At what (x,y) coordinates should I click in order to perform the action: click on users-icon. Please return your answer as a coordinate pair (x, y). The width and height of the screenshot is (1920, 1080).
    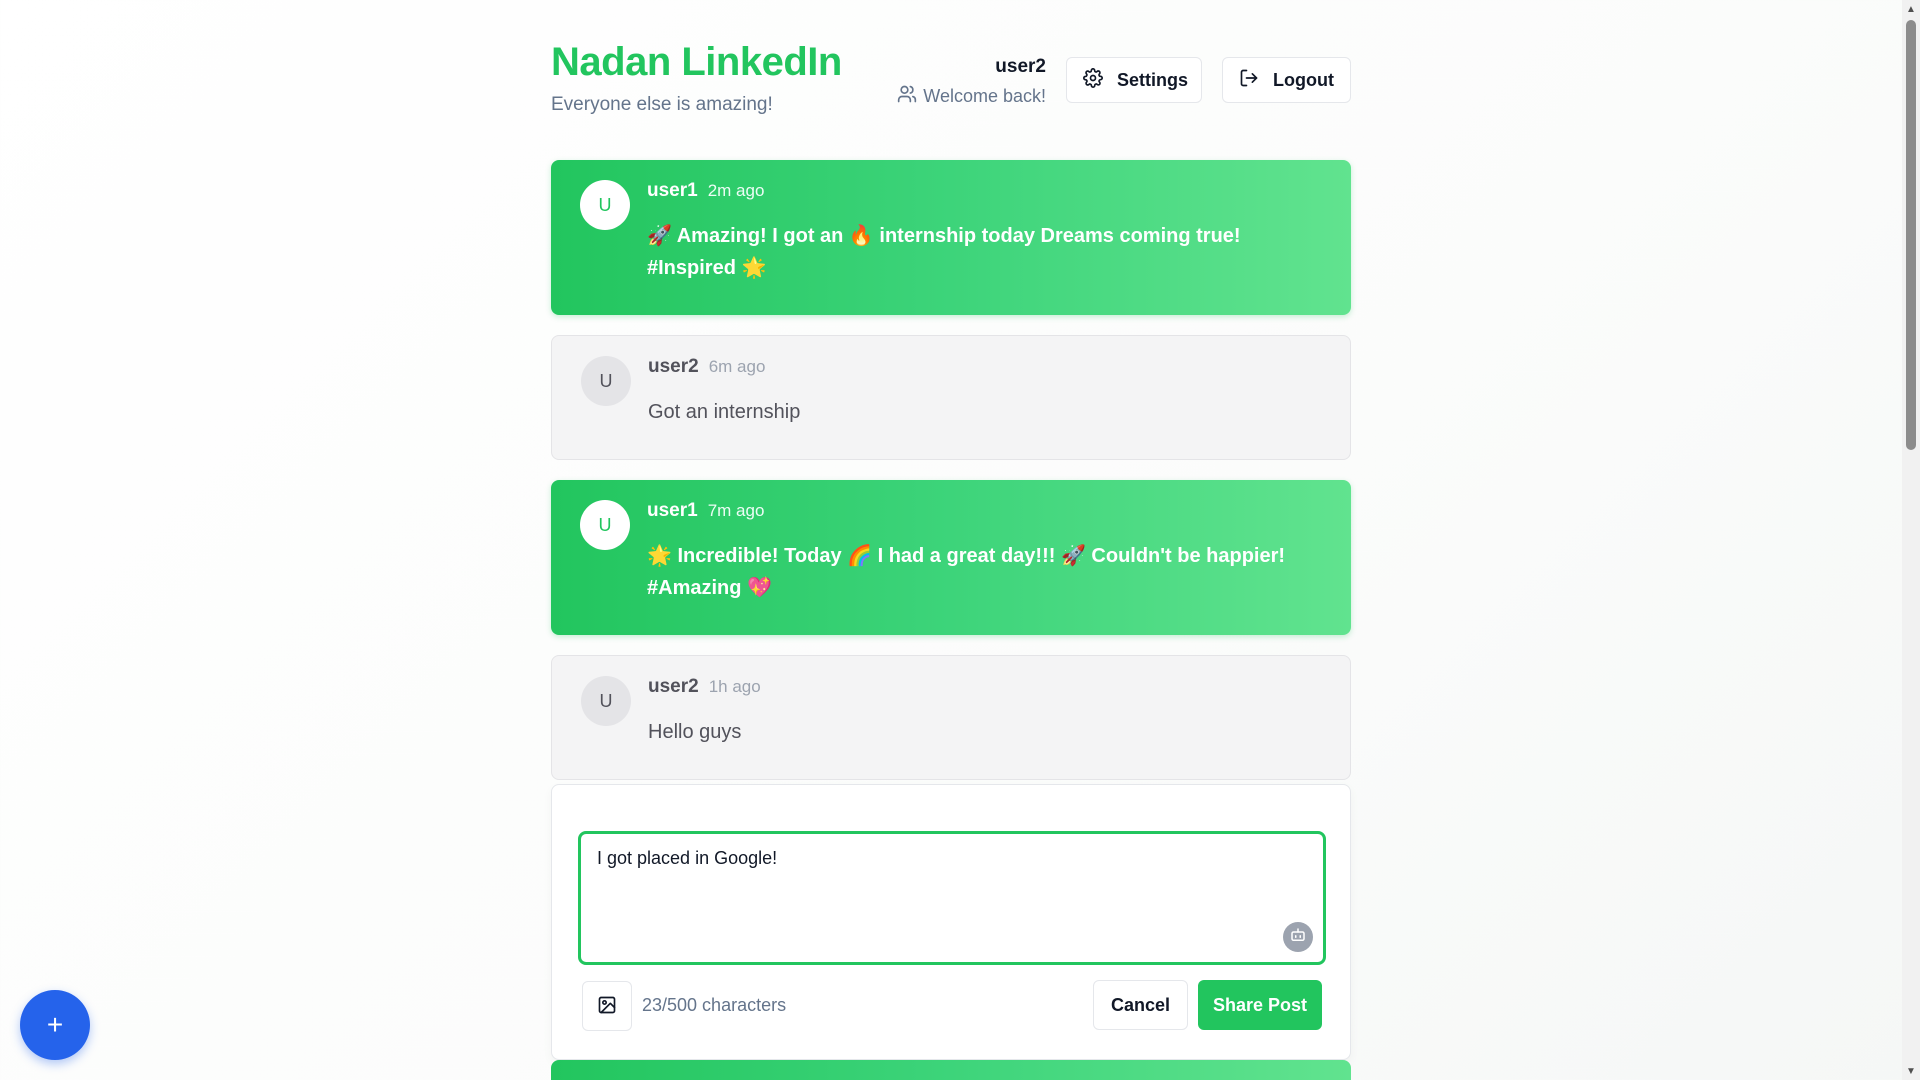
    Looking at the image, I should click on (907, 96).